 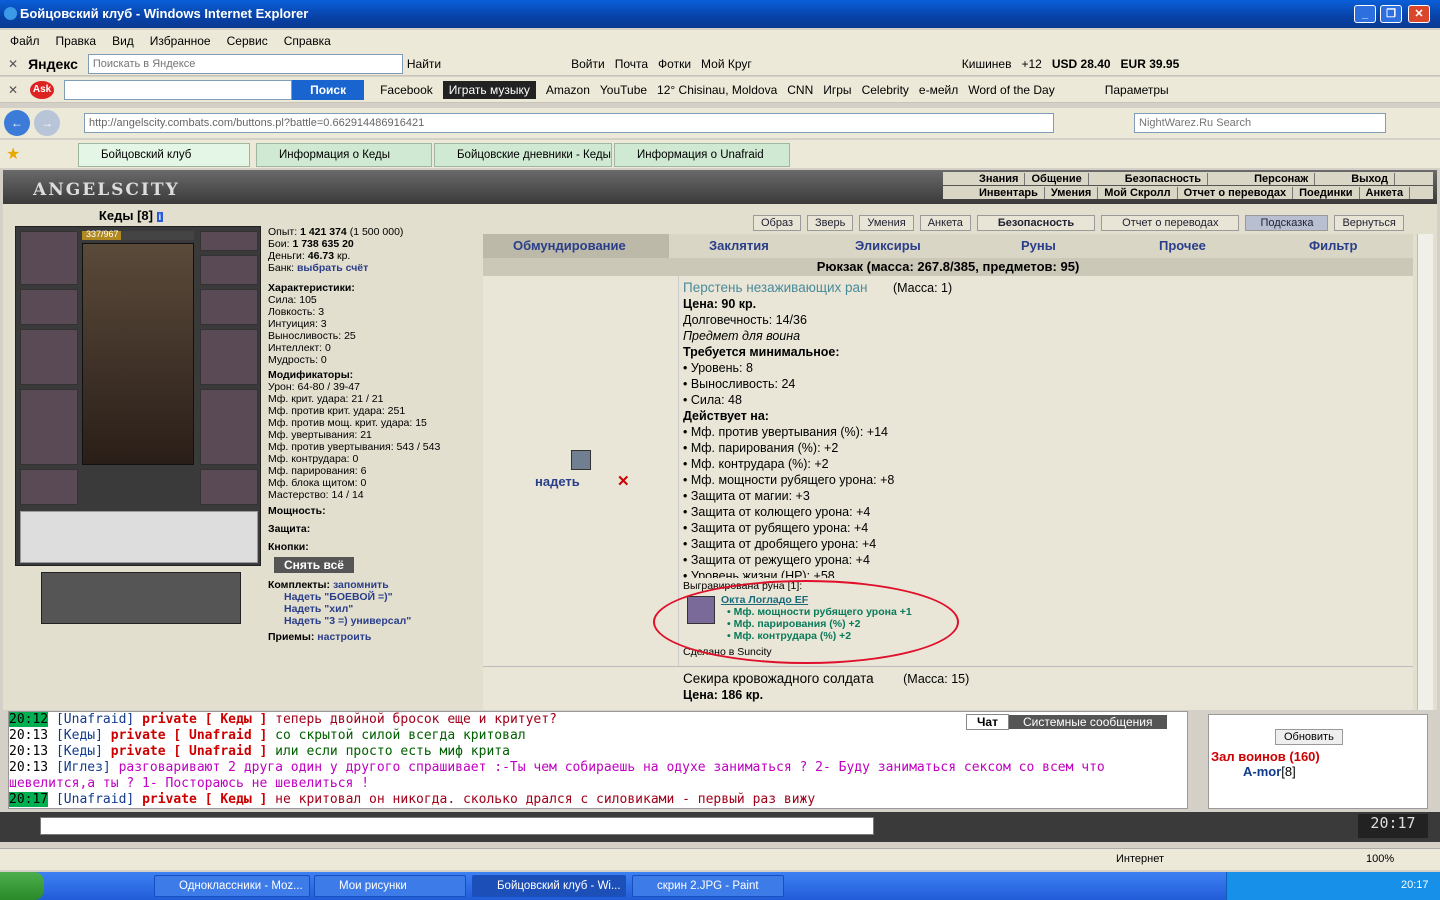 What do you see at coordinates (1287, 223) in the screenshot?
I see `hint-button: Подсказка` at bounding box center [1287, 223].